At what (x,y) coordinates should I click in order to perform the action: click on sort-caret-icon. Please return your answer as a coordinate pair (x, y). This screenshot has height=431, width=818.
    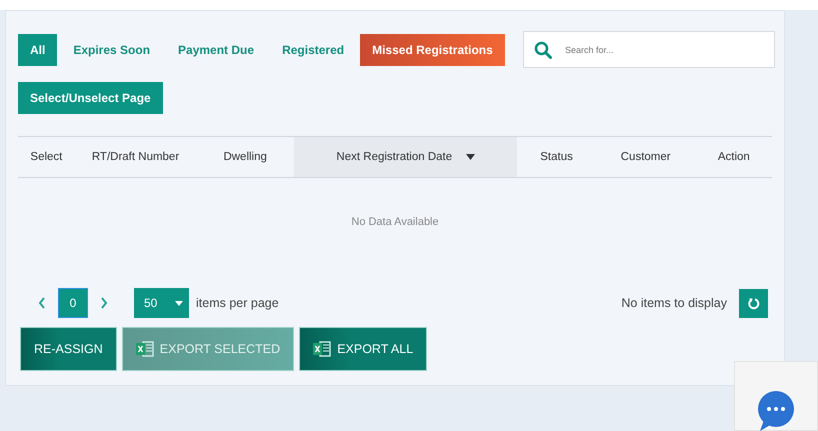
    Looking at the image, I should click on (471, 157).